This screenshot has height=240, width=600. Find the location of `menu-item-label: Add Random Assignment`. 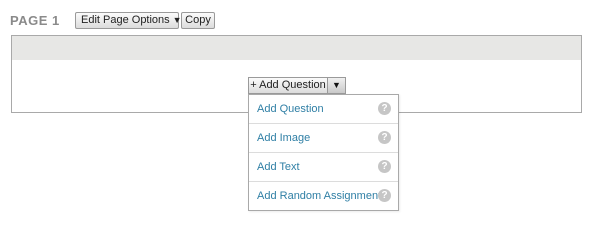

menu-item-label: Add Random Assignment is located at coordinates (319, 196).